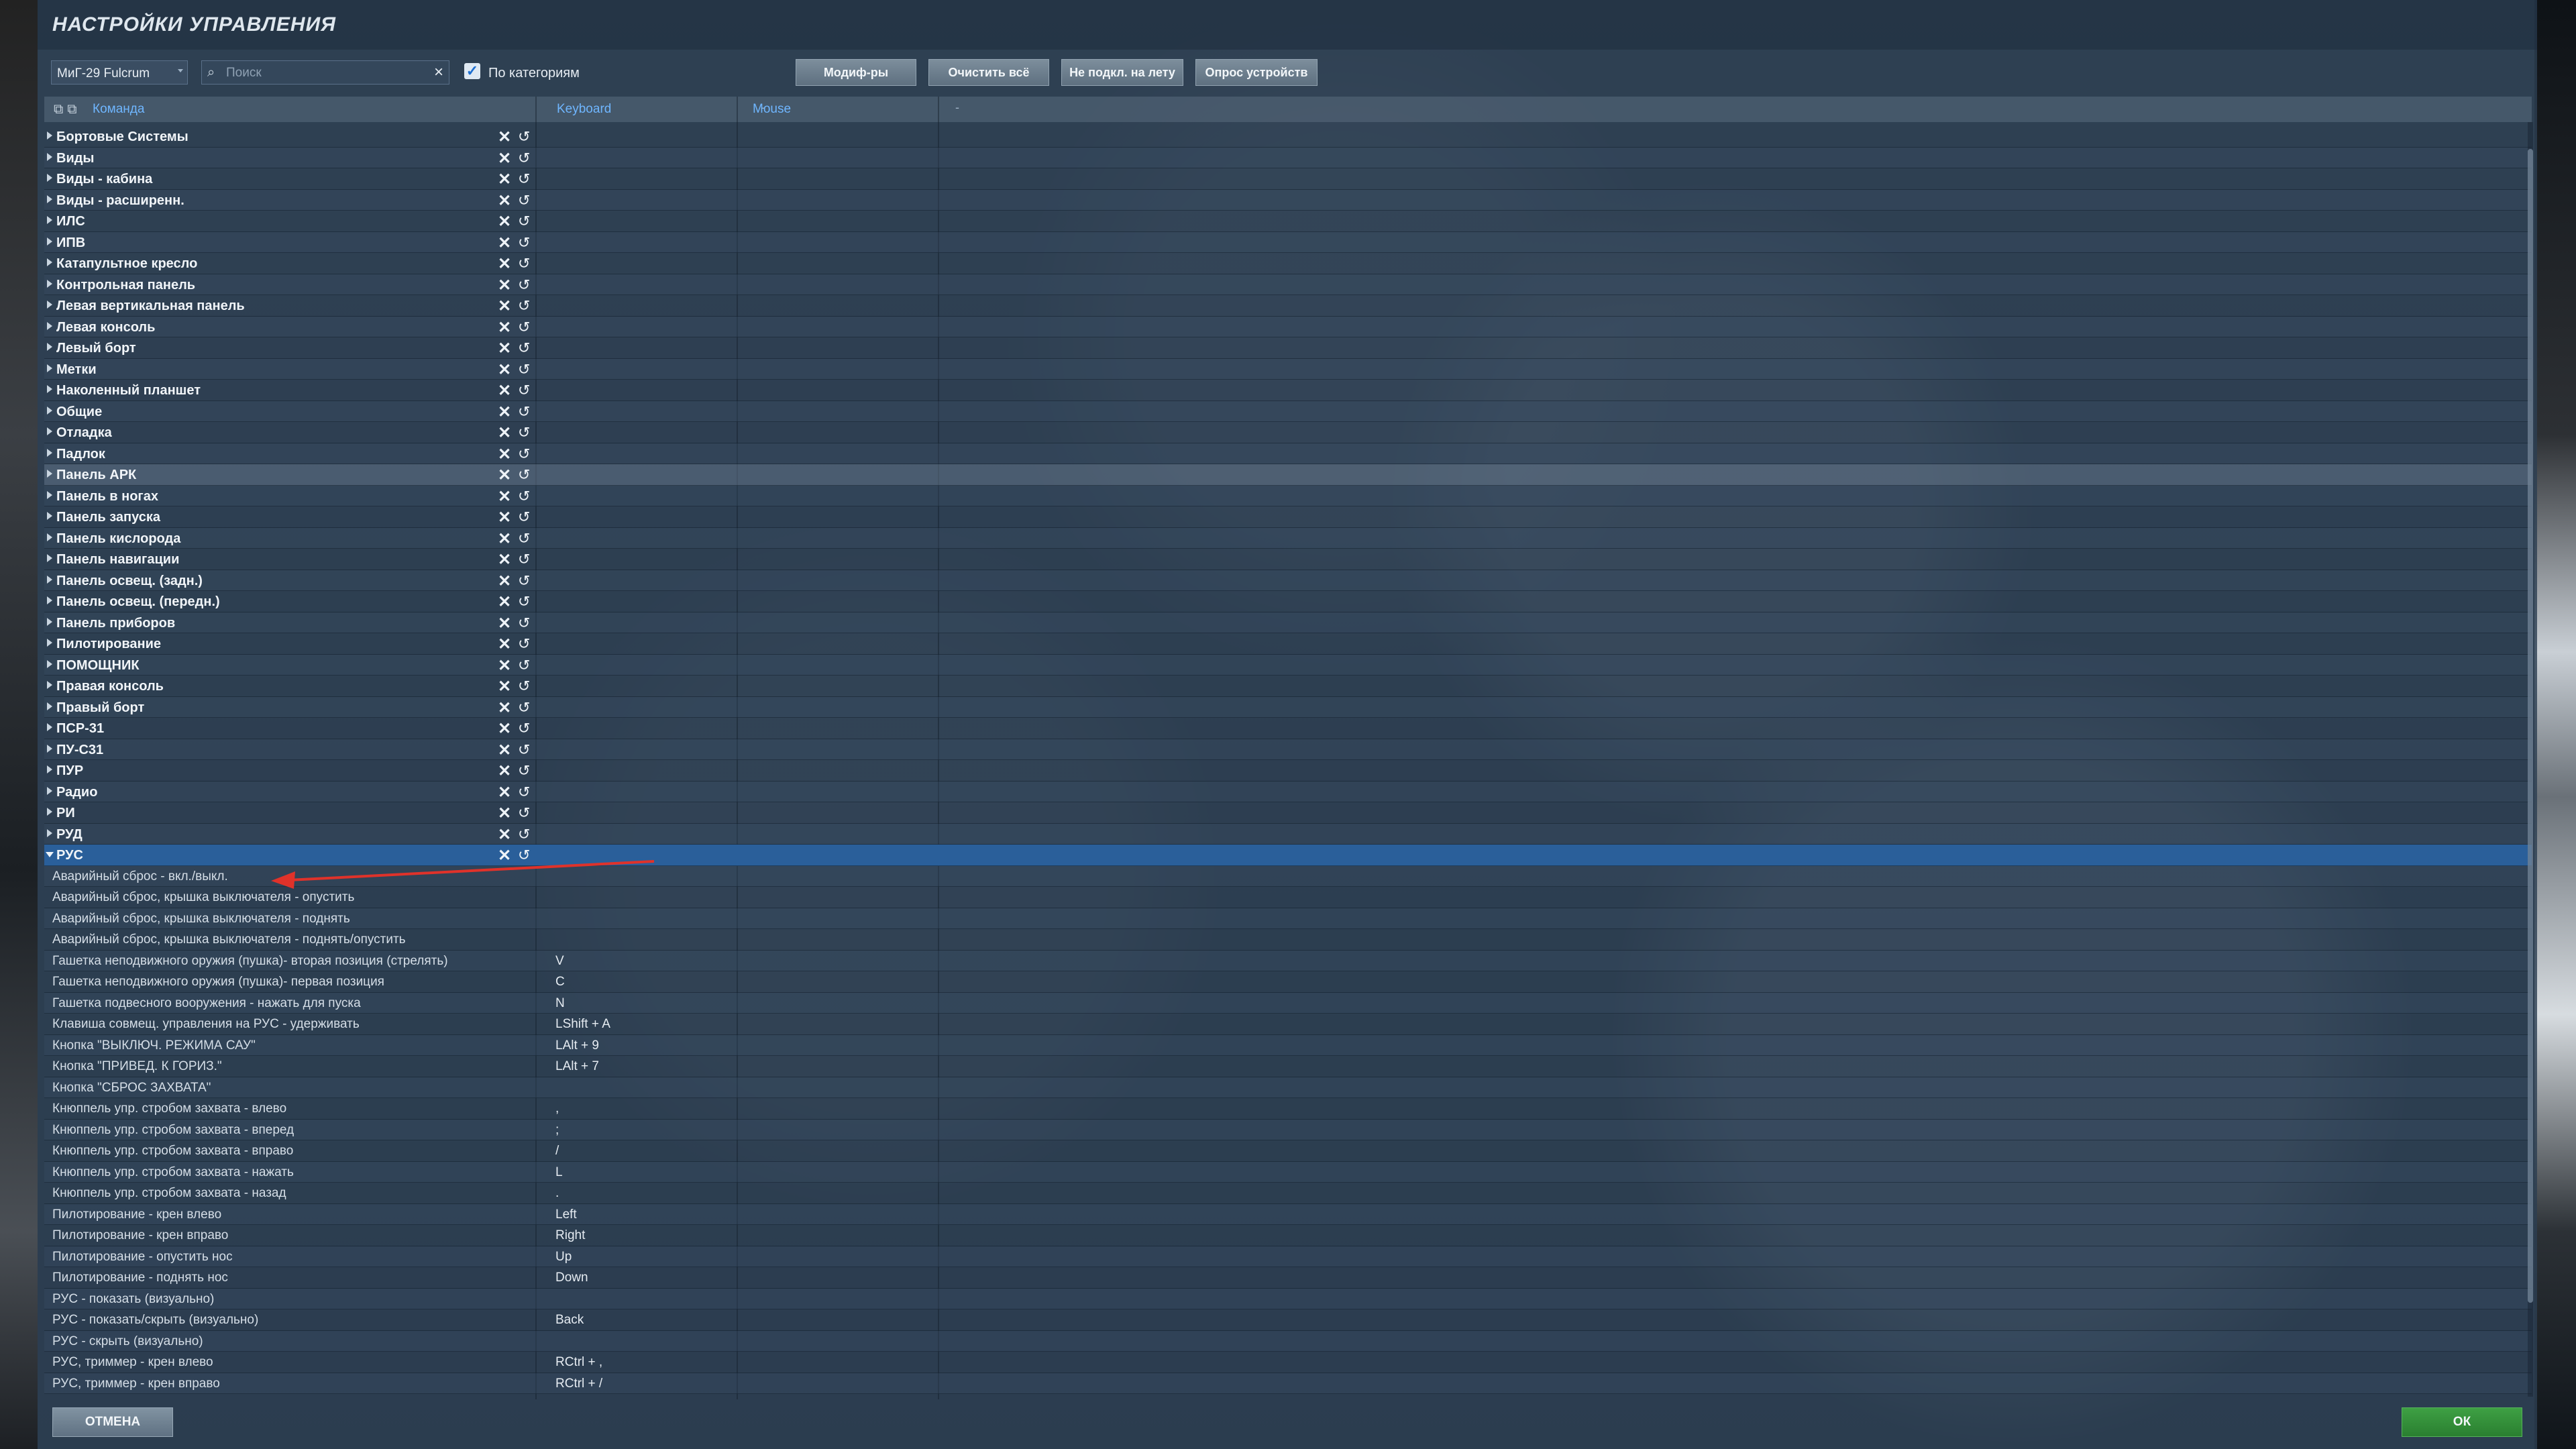  What do you see at coordinates (283, 880) in the screenshot?
I see `annotation-arrow-head` at bounding box center [283, 880].